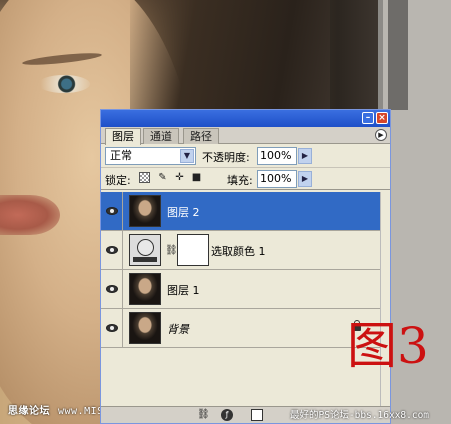  Describe the element at coordinates (183, 290) in the screenshot. I see `layer-name: 图层 1` at that location.